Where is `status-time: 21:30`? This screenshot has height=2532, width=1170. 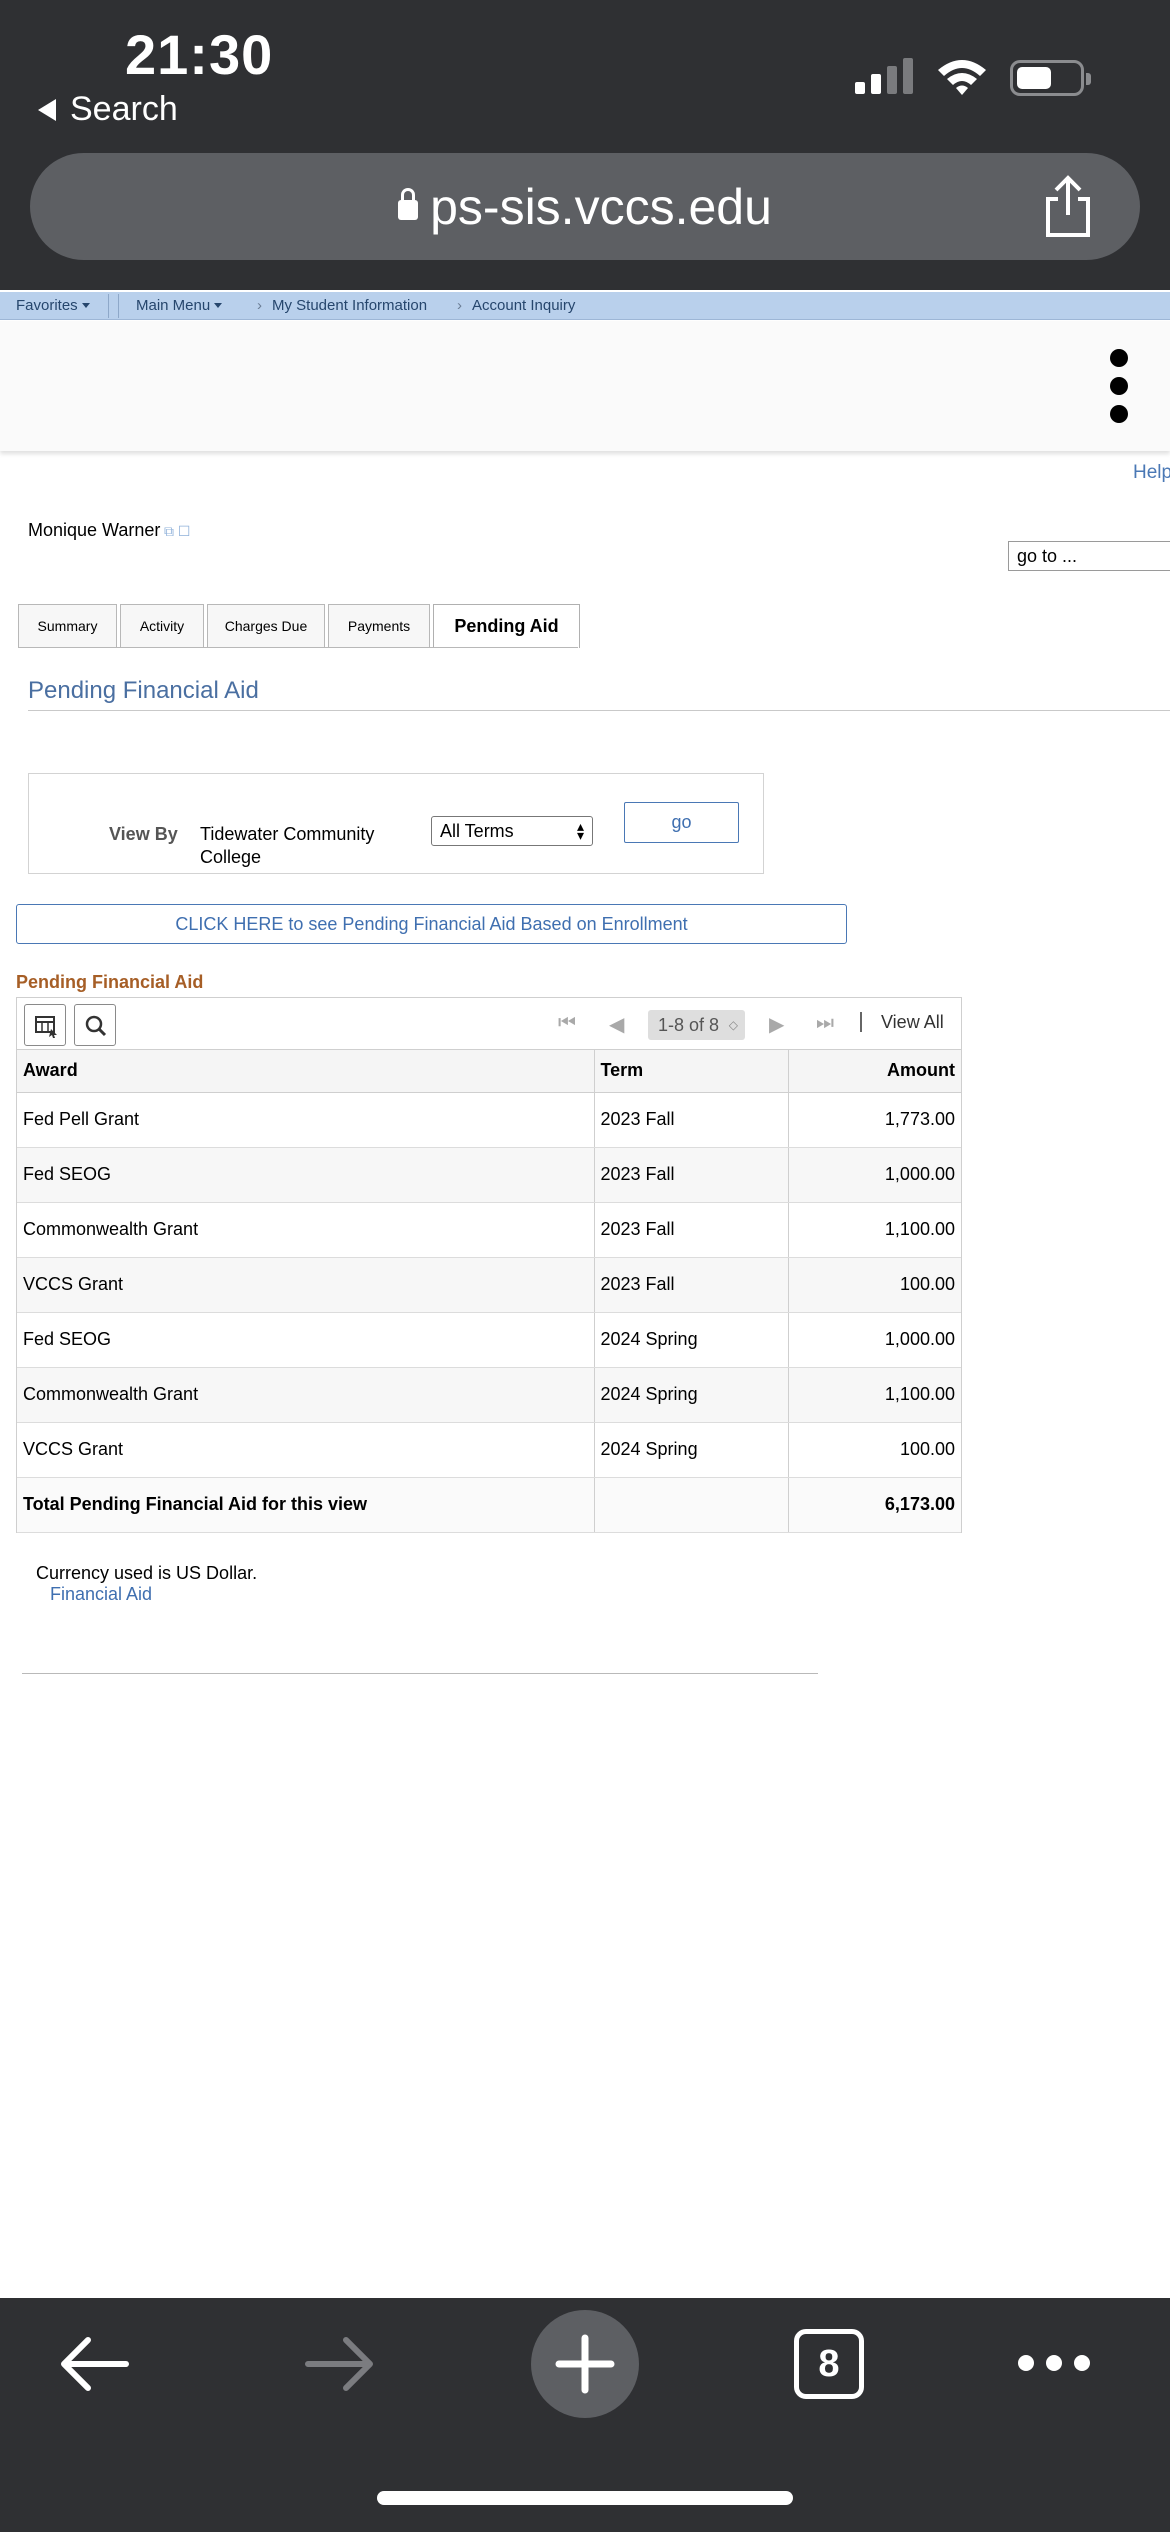
status-time: 21:30 is located at coordinates (199, 54).